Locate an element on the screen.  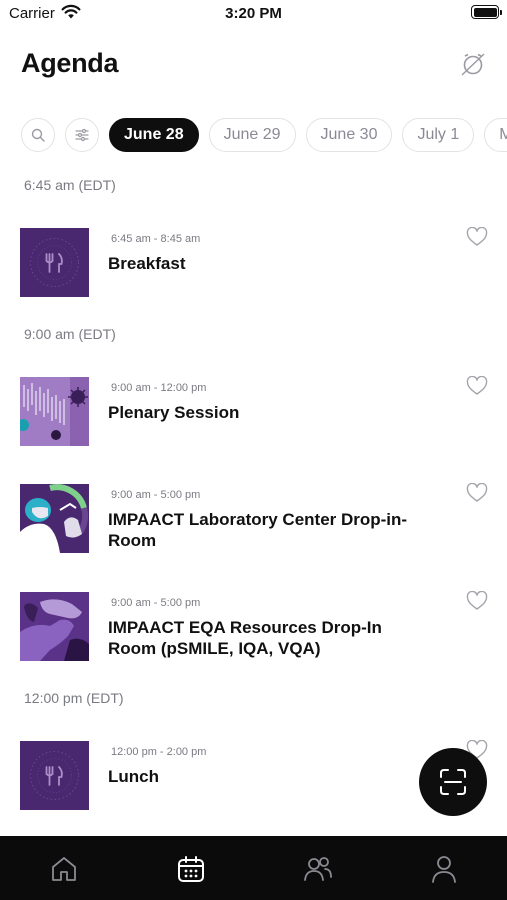
date-chip-june-29: June 29 is located at coordinates (252, 135).